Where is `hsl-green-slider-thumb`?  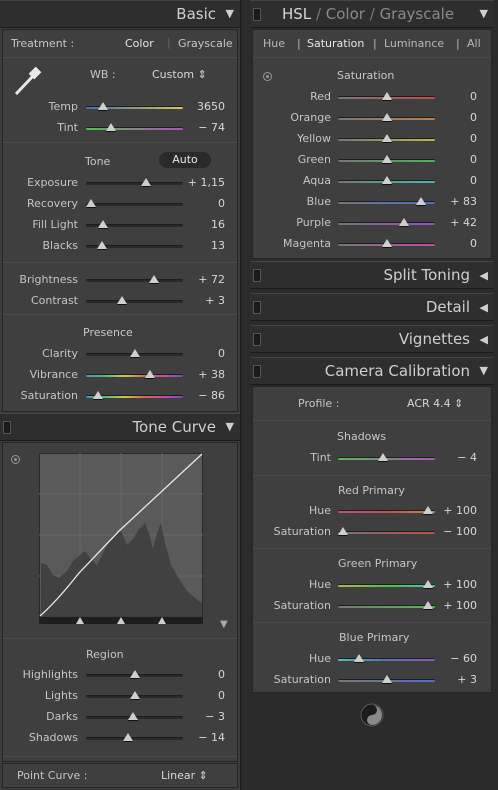 hsl-green-slider-thumb is located at coordinates (386, 159).